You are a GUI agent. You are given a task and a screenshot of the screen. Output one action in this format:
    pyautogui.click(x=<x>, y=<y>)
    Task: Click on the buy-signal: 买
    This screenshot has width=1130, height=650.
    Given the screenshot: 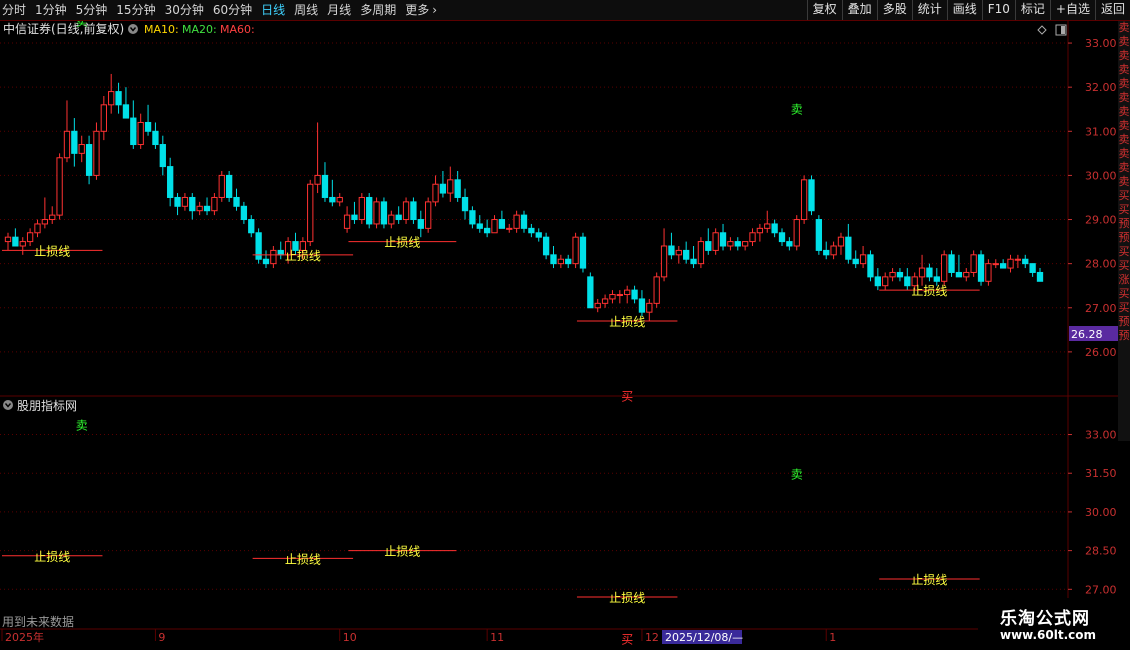 What is the action you would take?
    pyautogui.click(x=627, y=396)
    